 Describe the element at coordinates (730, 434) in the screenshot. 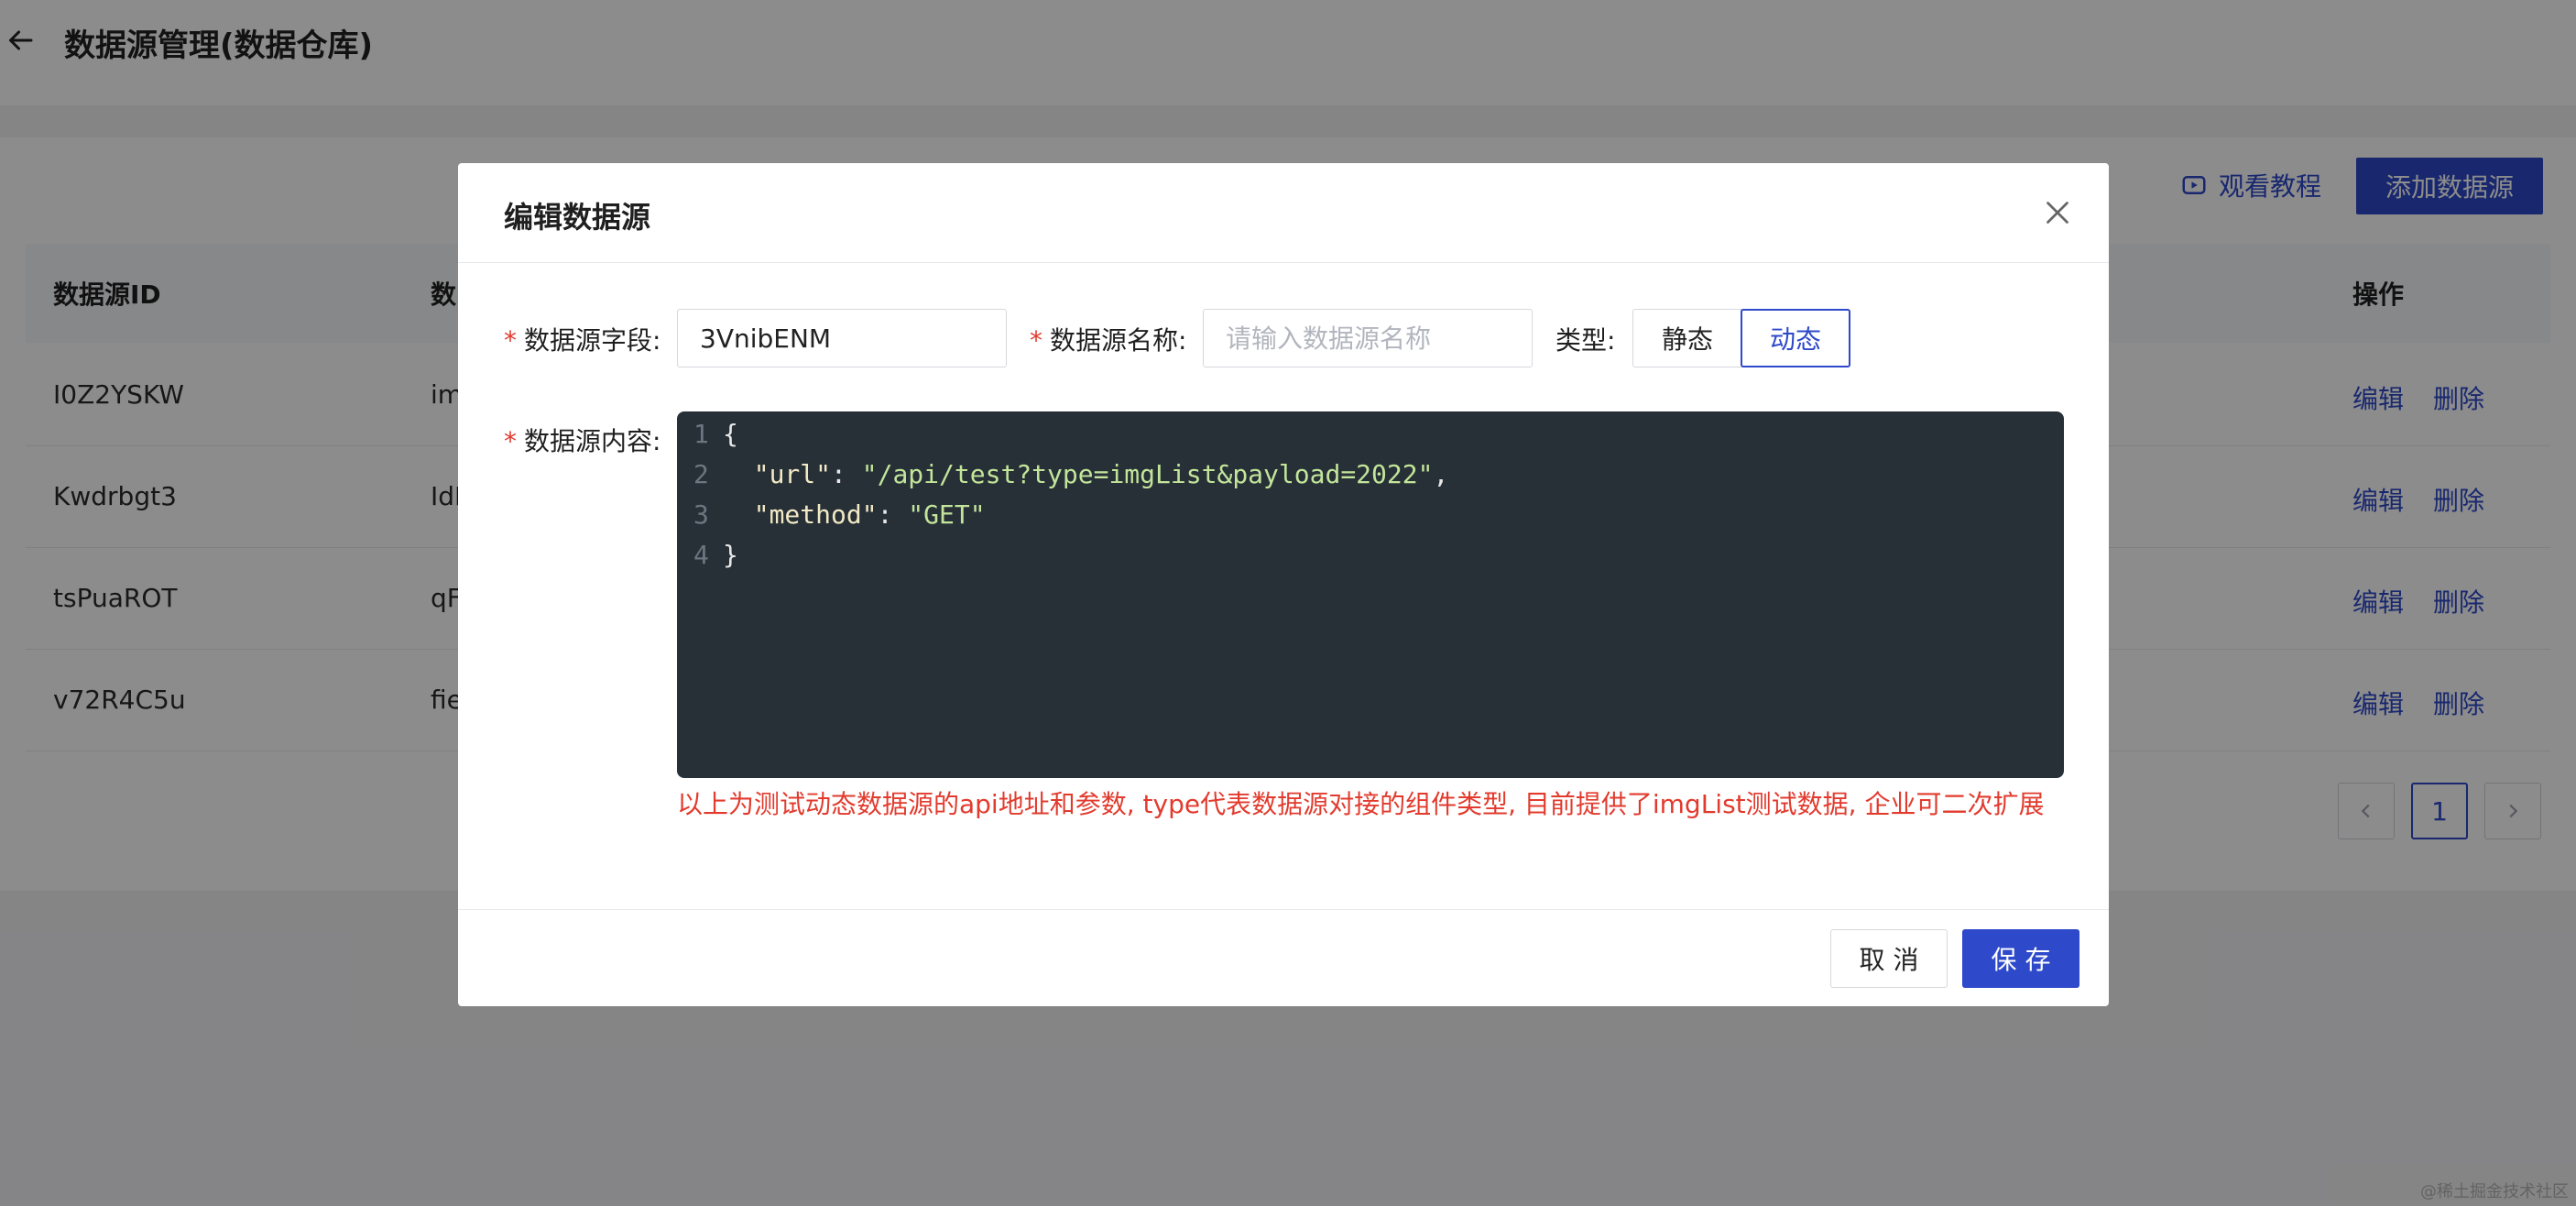

I see `code-text: {` at that location.